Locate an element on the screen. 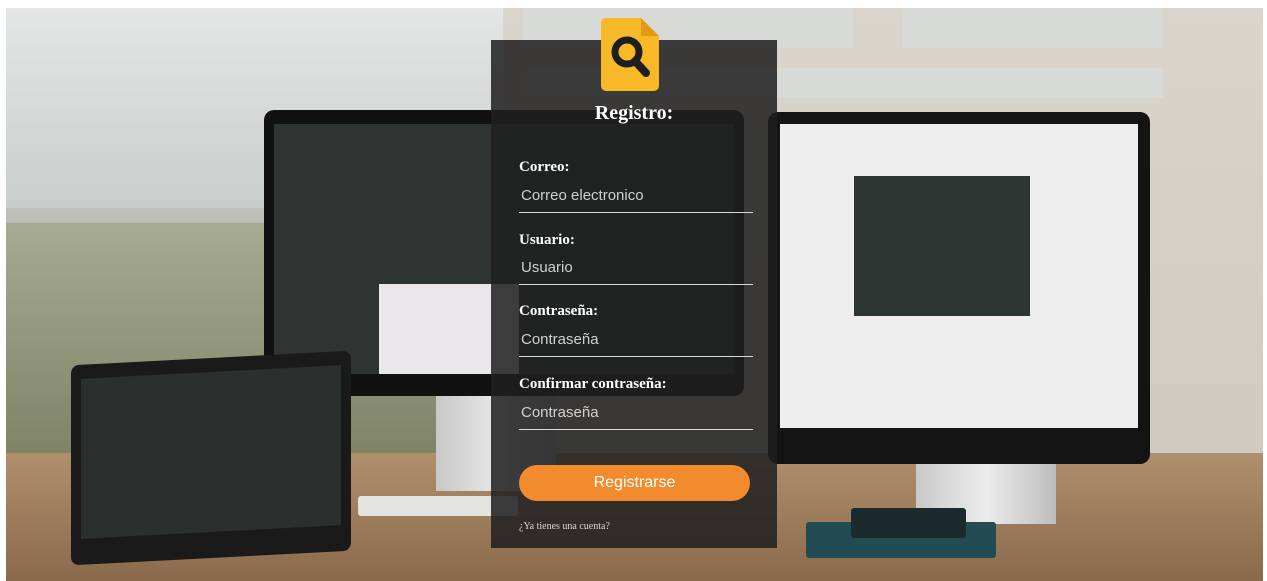 The width and height of the screenshot is (1267, 581). email-label: Correo: is located at coordinates (544, 167).